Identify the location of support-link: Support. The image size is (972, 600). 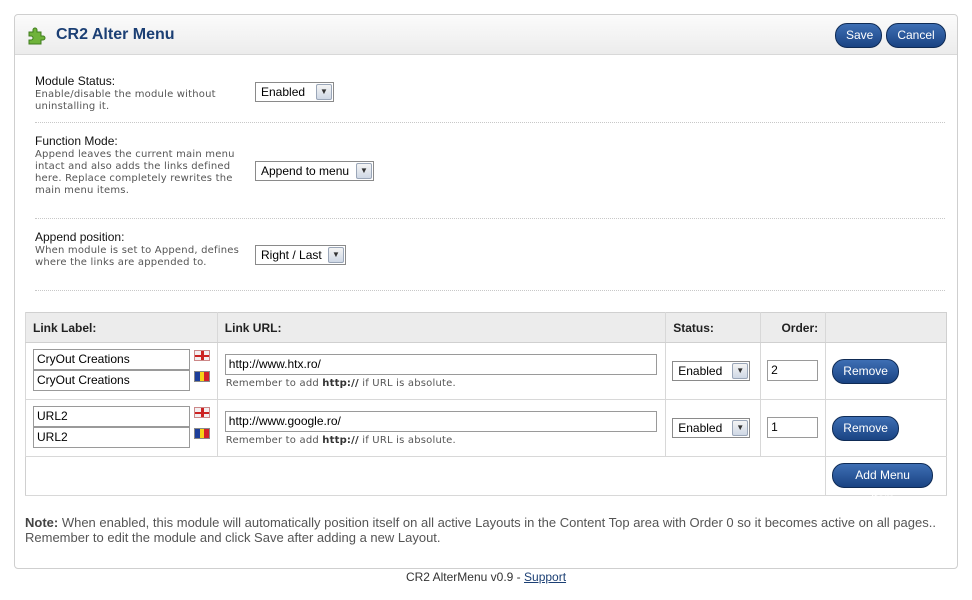
(545, 577).